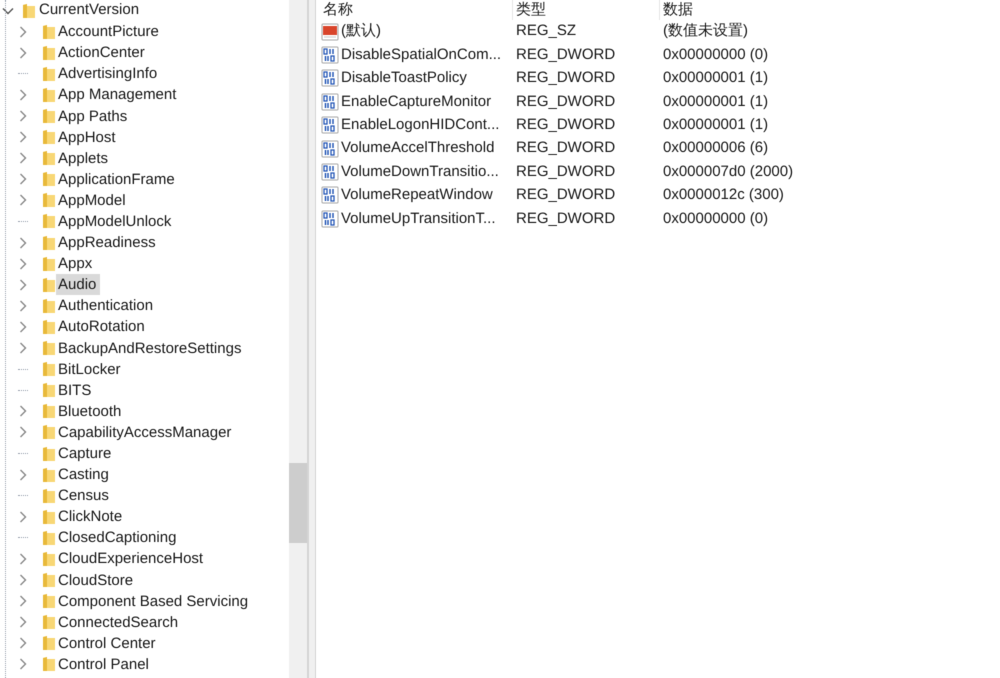 The height and width of the screenshot is (678, 1000). What do you see at coordinates (8, 10) in the screenshot?
I see `chevron-down-icon` at bounding box center [8, 10].